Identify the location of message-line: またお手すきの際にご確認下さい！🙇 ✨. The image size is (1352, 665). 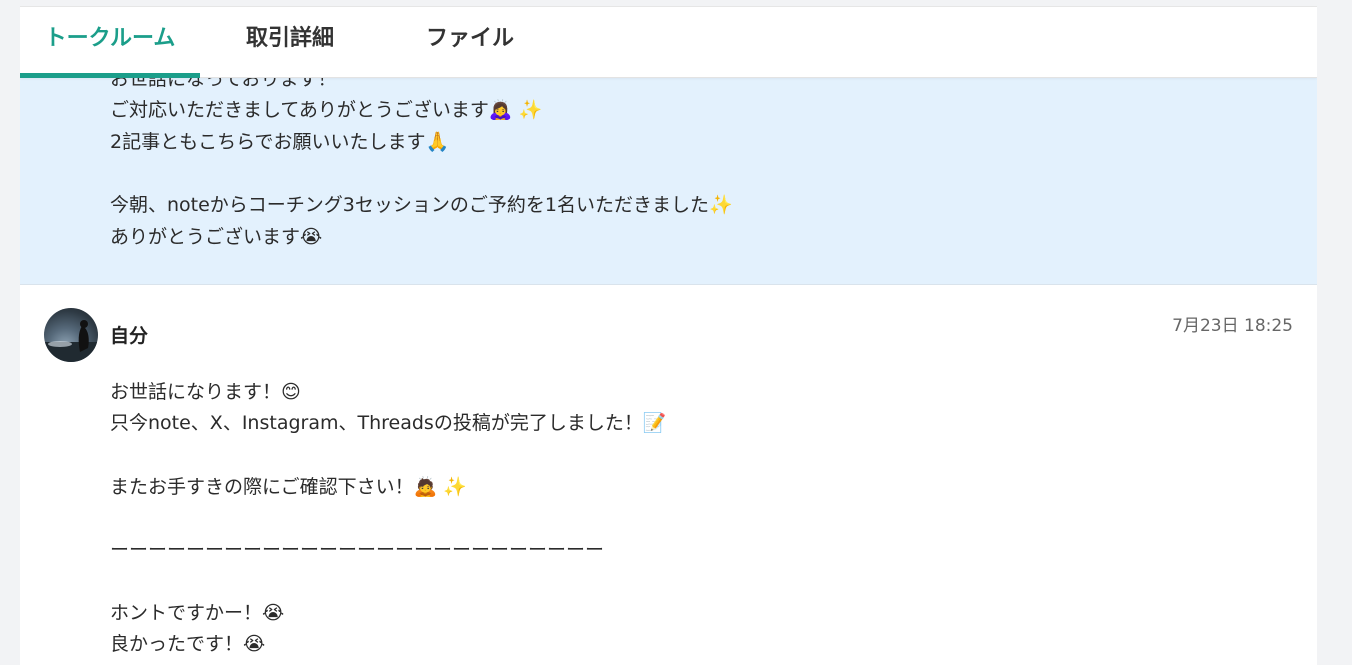
(288, 487).